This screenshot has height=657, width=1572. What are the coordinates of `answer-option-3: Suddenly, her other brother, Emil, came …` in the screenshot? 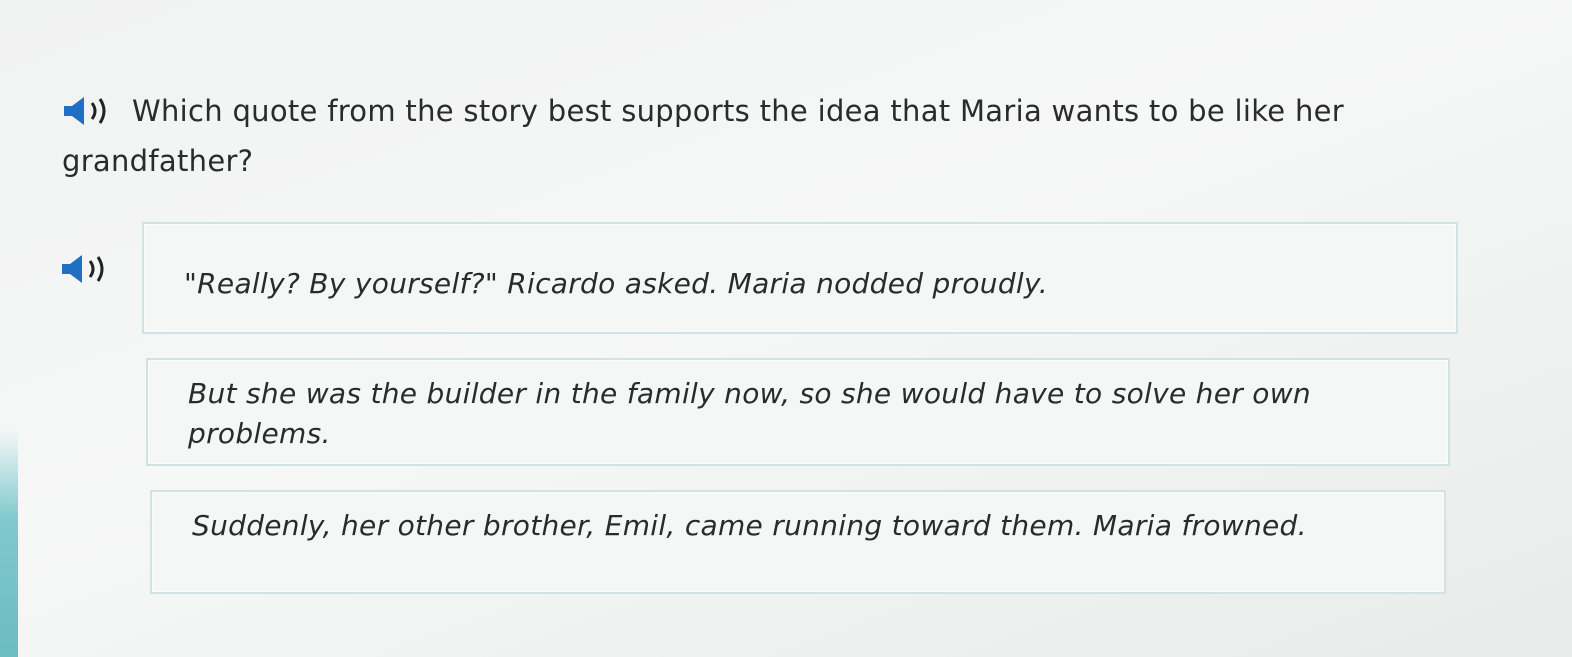 It's located at (798, 542).